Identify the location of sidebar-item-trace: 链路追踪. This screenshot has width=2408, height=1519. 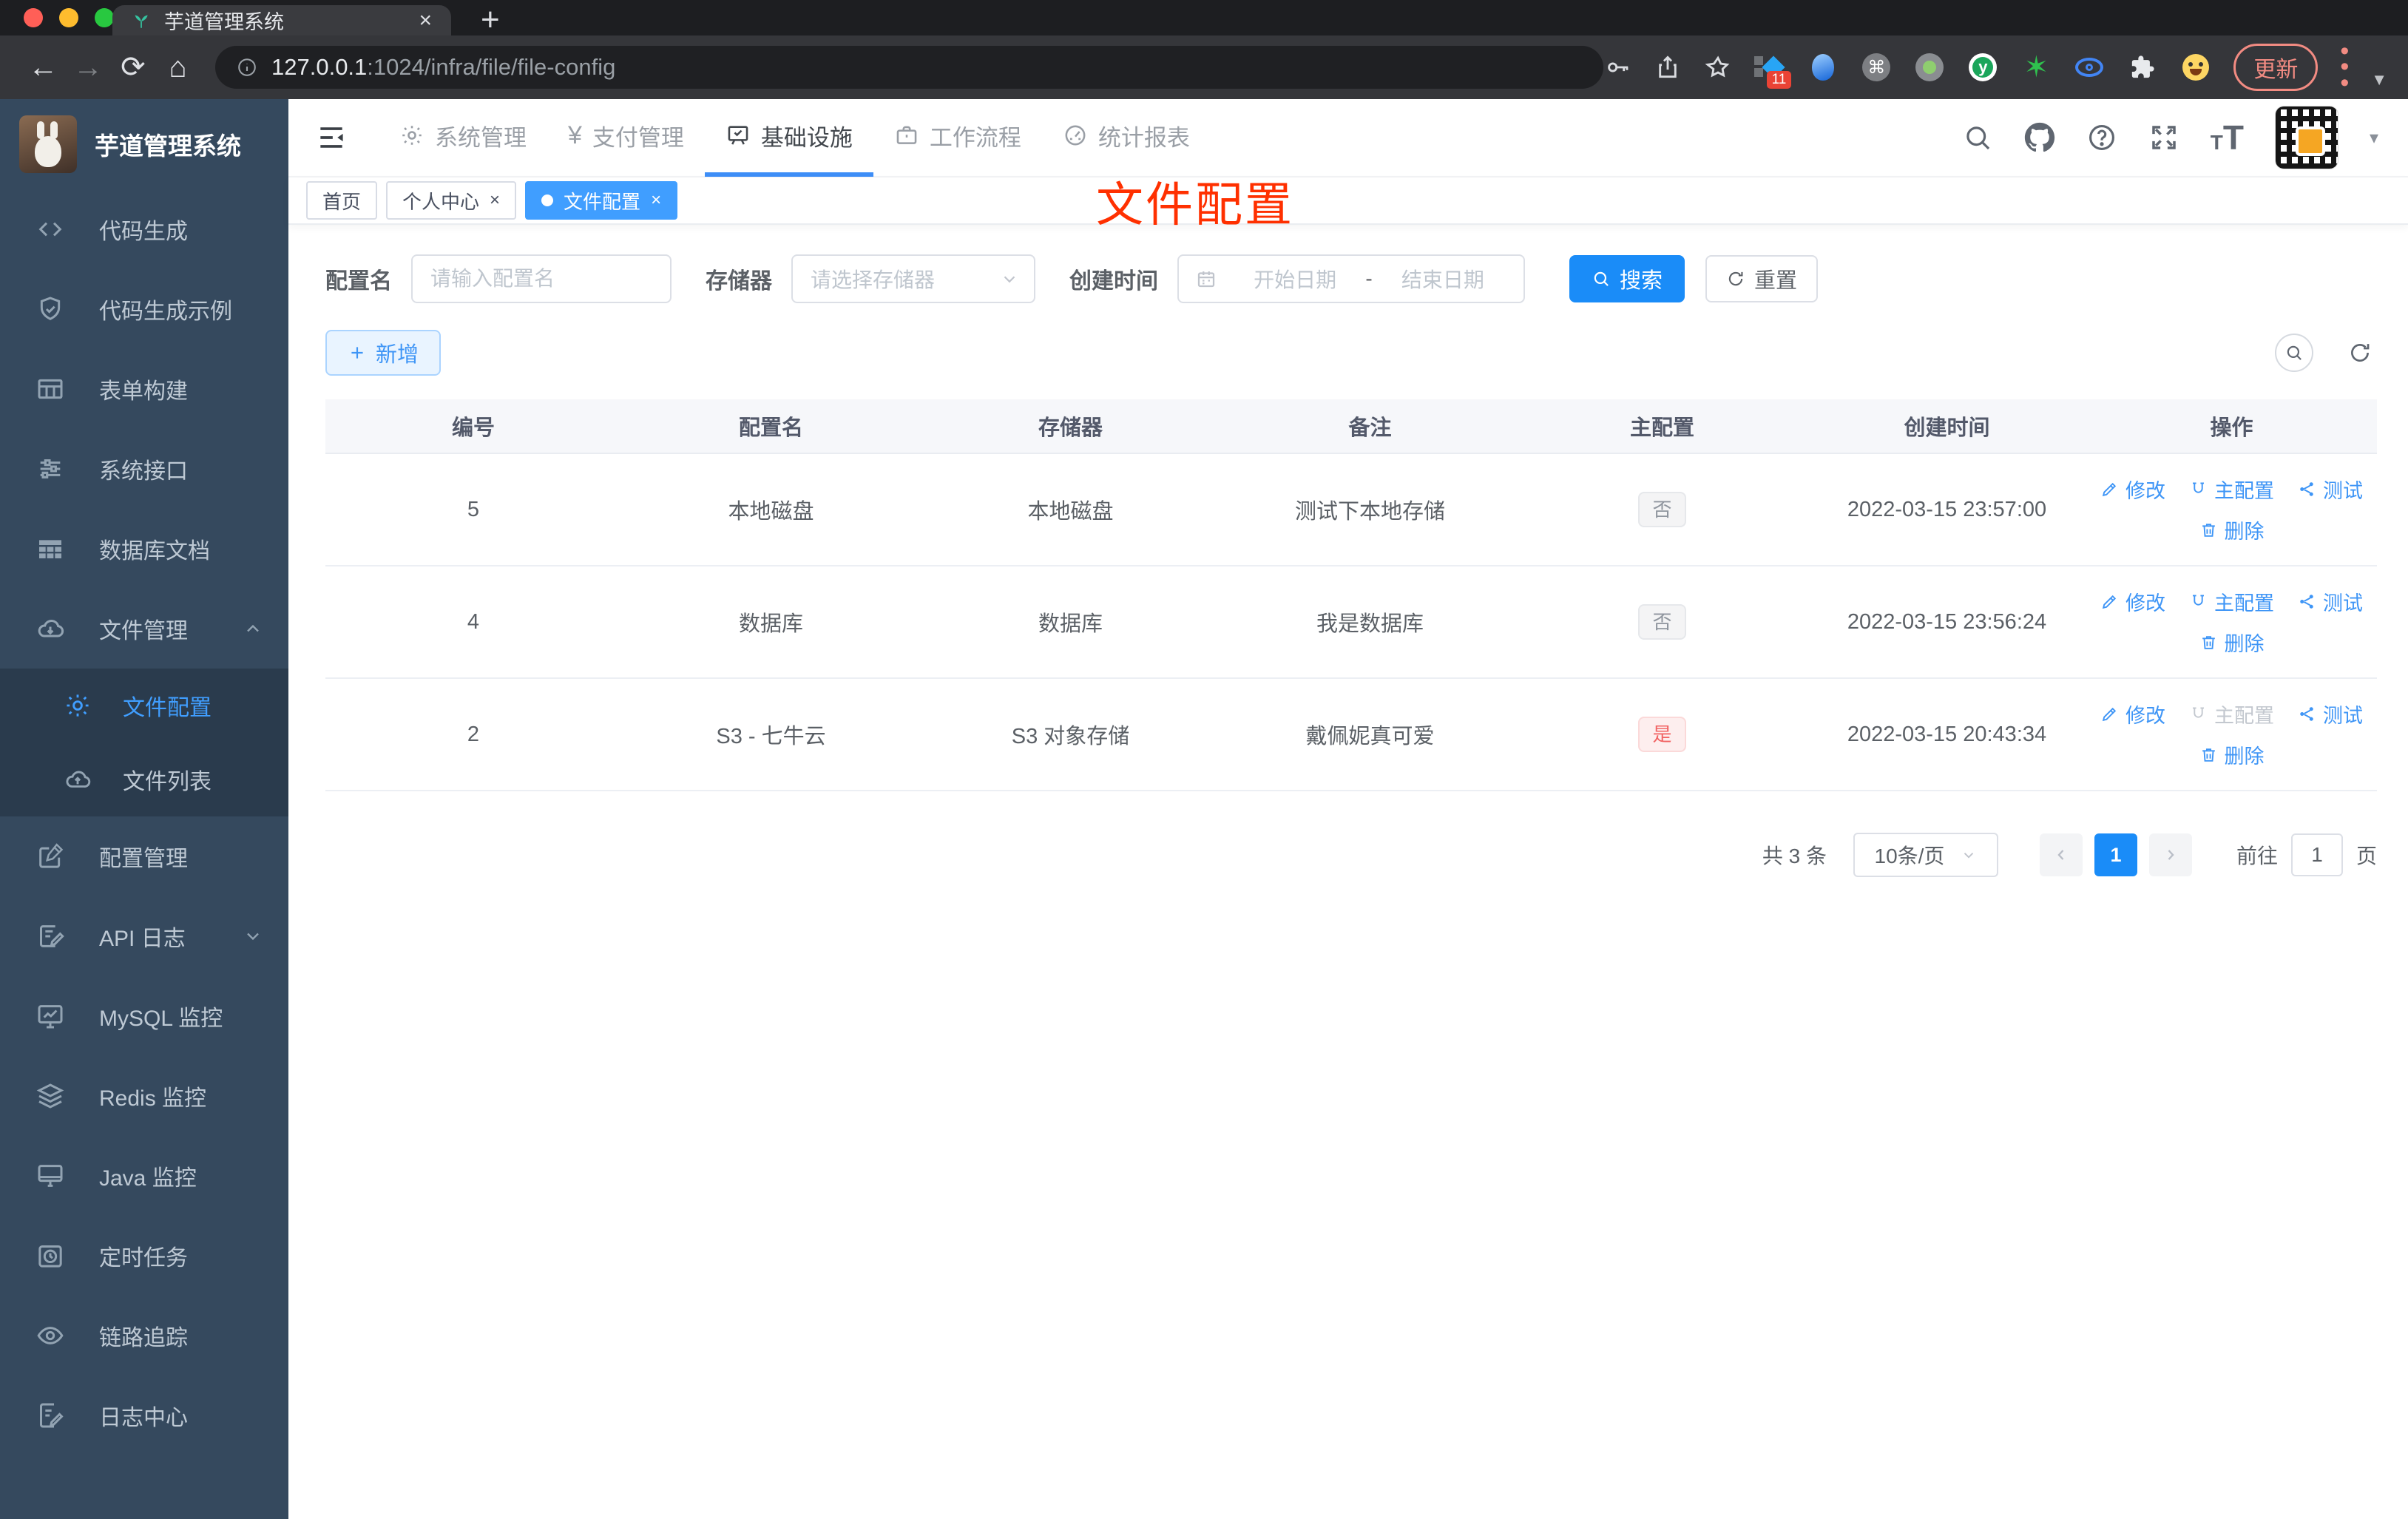
(144, 1336).